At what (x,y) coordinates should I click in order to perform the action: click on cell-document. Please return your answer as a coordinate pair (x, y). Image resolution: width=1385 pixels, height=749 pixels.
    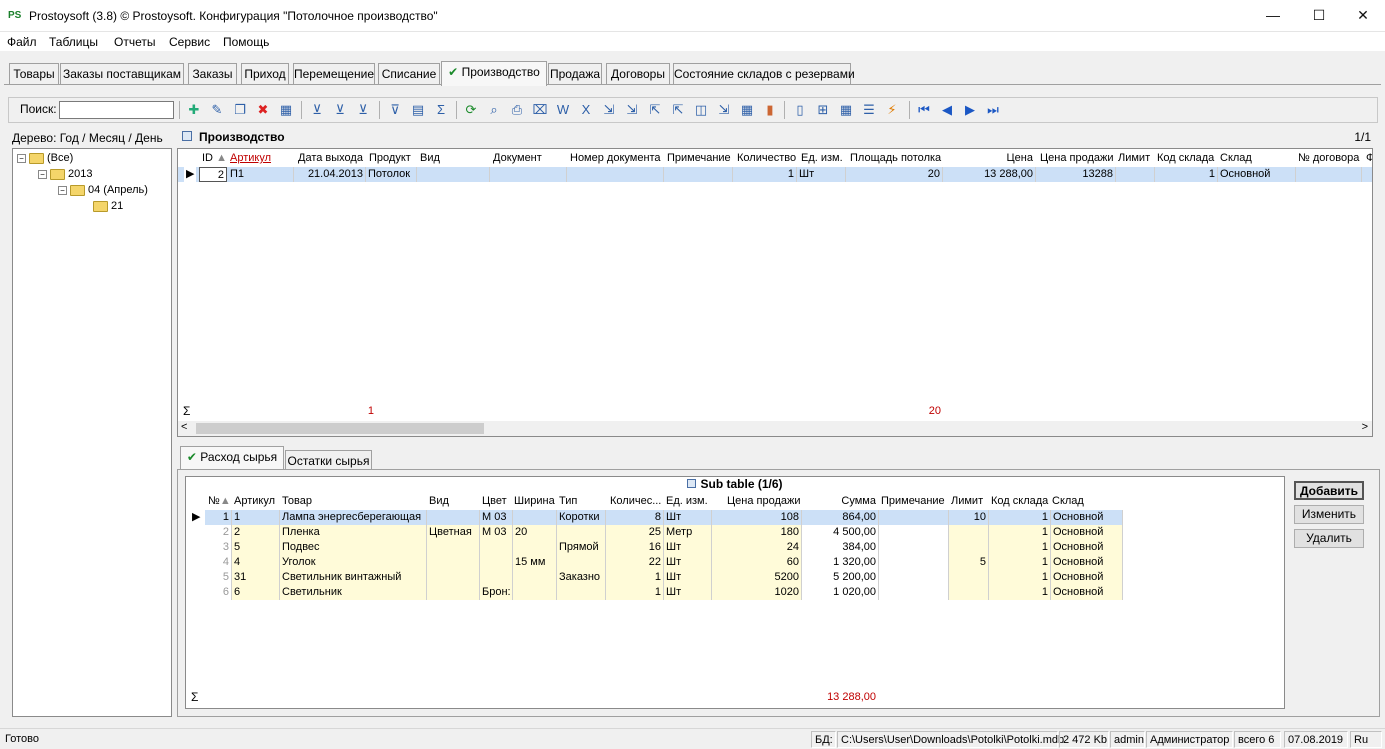
    Looking at the image, I should click on (528, 174).